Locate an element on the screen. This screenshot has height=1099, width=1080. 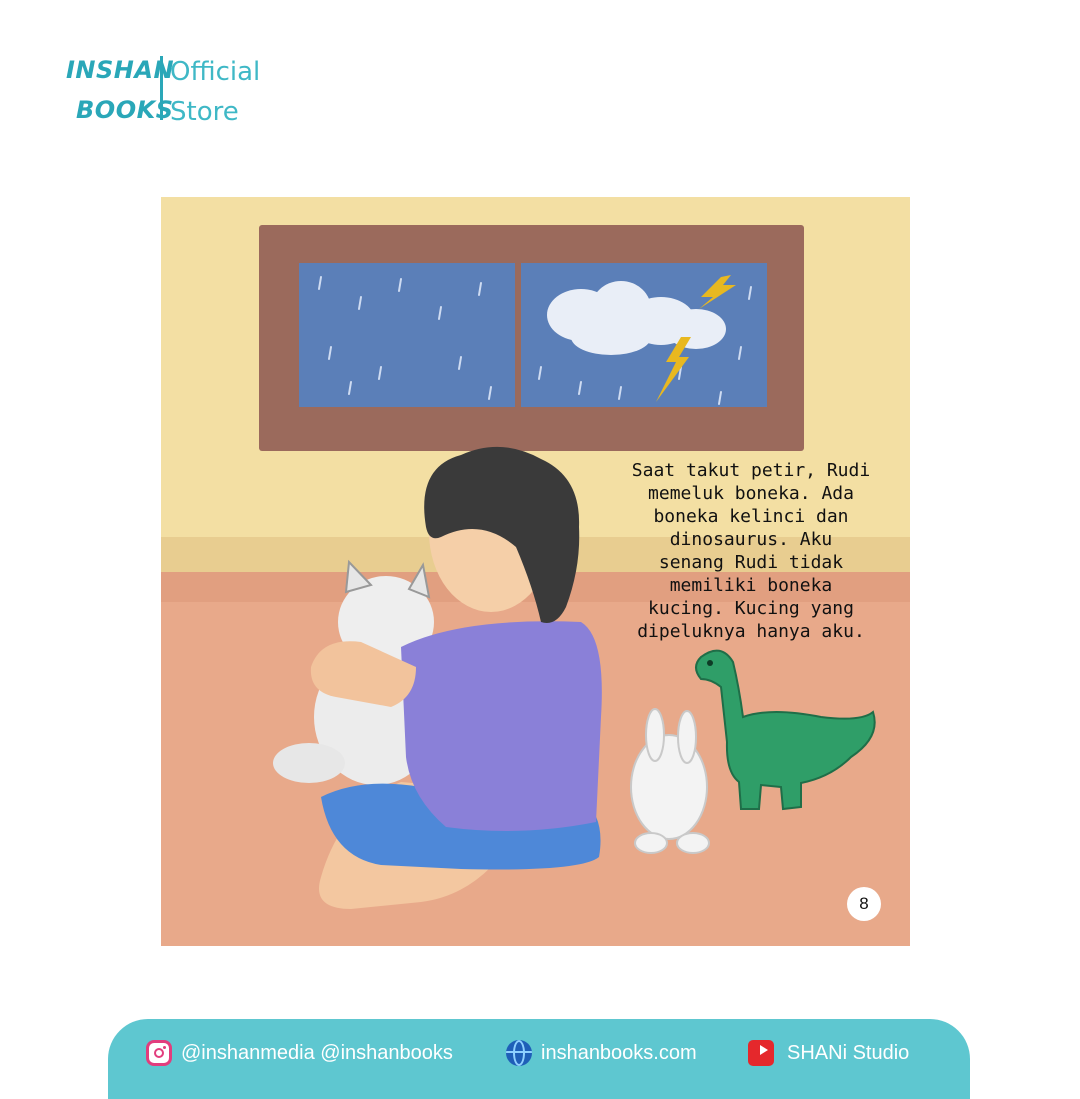
brand-tagline: Official Store is located at coordinates (215, 92).